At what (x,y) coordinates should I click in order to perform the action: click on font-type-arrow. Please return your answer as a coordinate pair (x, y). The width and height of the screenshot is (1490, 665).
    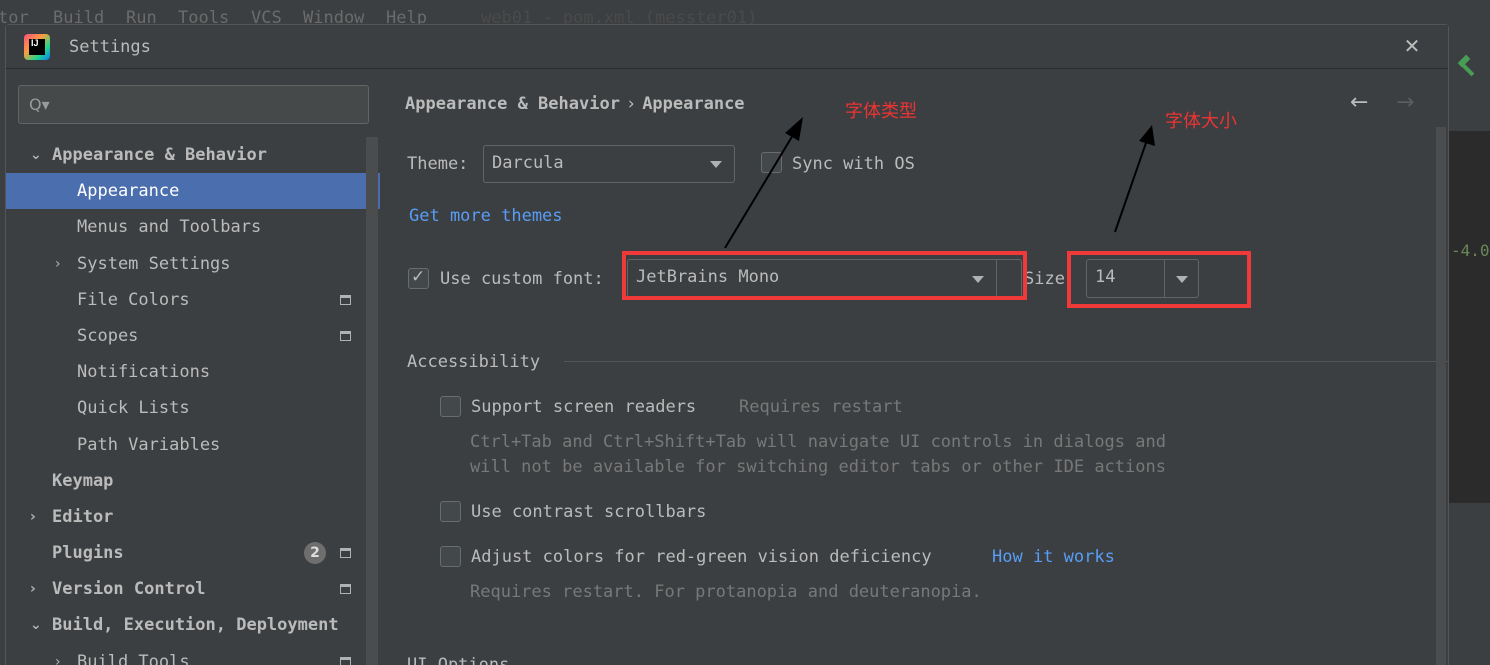
    Looking at the image, I should click on (763, 183).